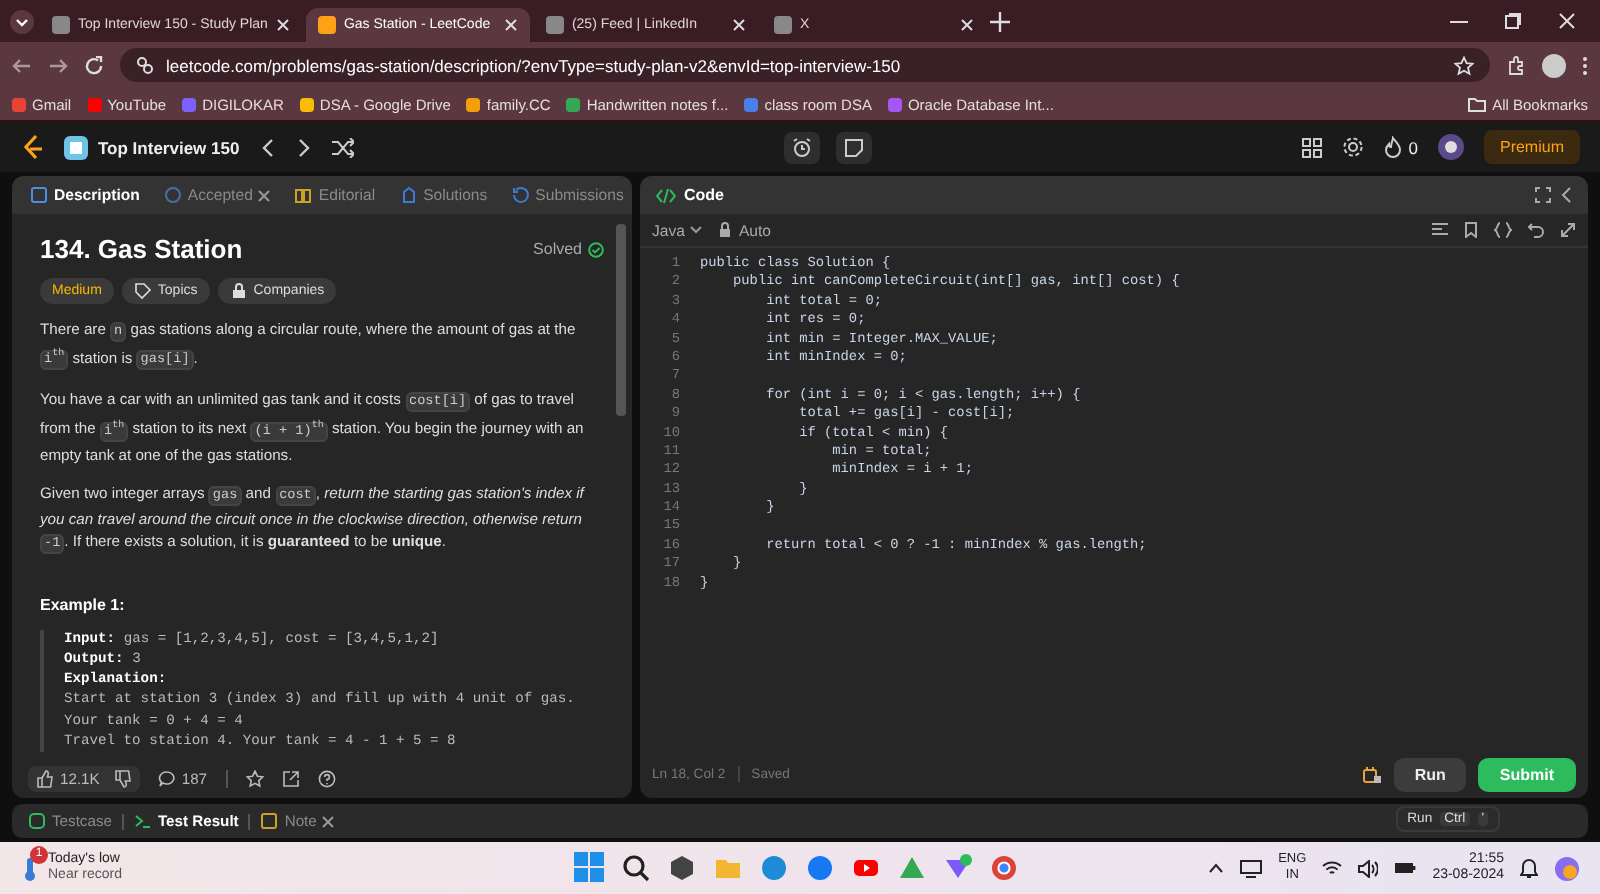 The width and height of the screenshot is (1600, 894). What do you see at coordinates (704, 195) in the screenshot?
I see `panel-title: Code` at bounding box center [704, 195].